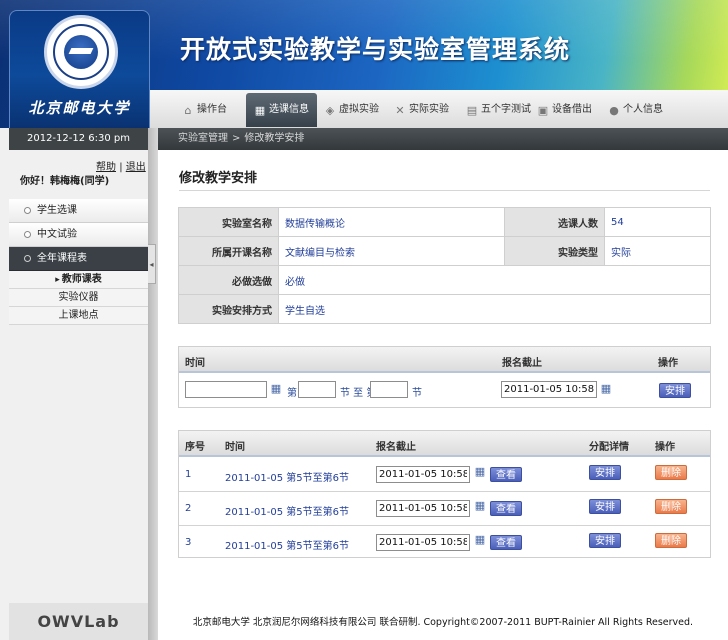  I want to click on owvlab-logo: OWVLab, so click(78, 621).